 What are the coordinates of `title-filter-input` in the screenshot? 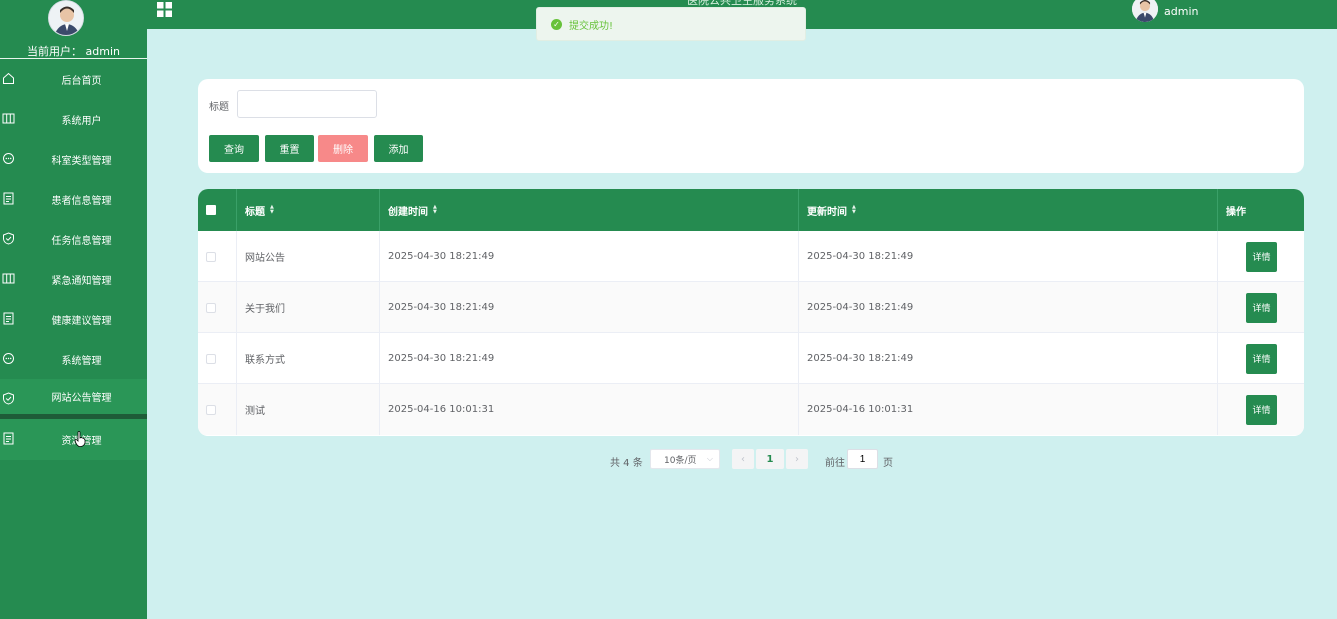 It's located at (307, 104).